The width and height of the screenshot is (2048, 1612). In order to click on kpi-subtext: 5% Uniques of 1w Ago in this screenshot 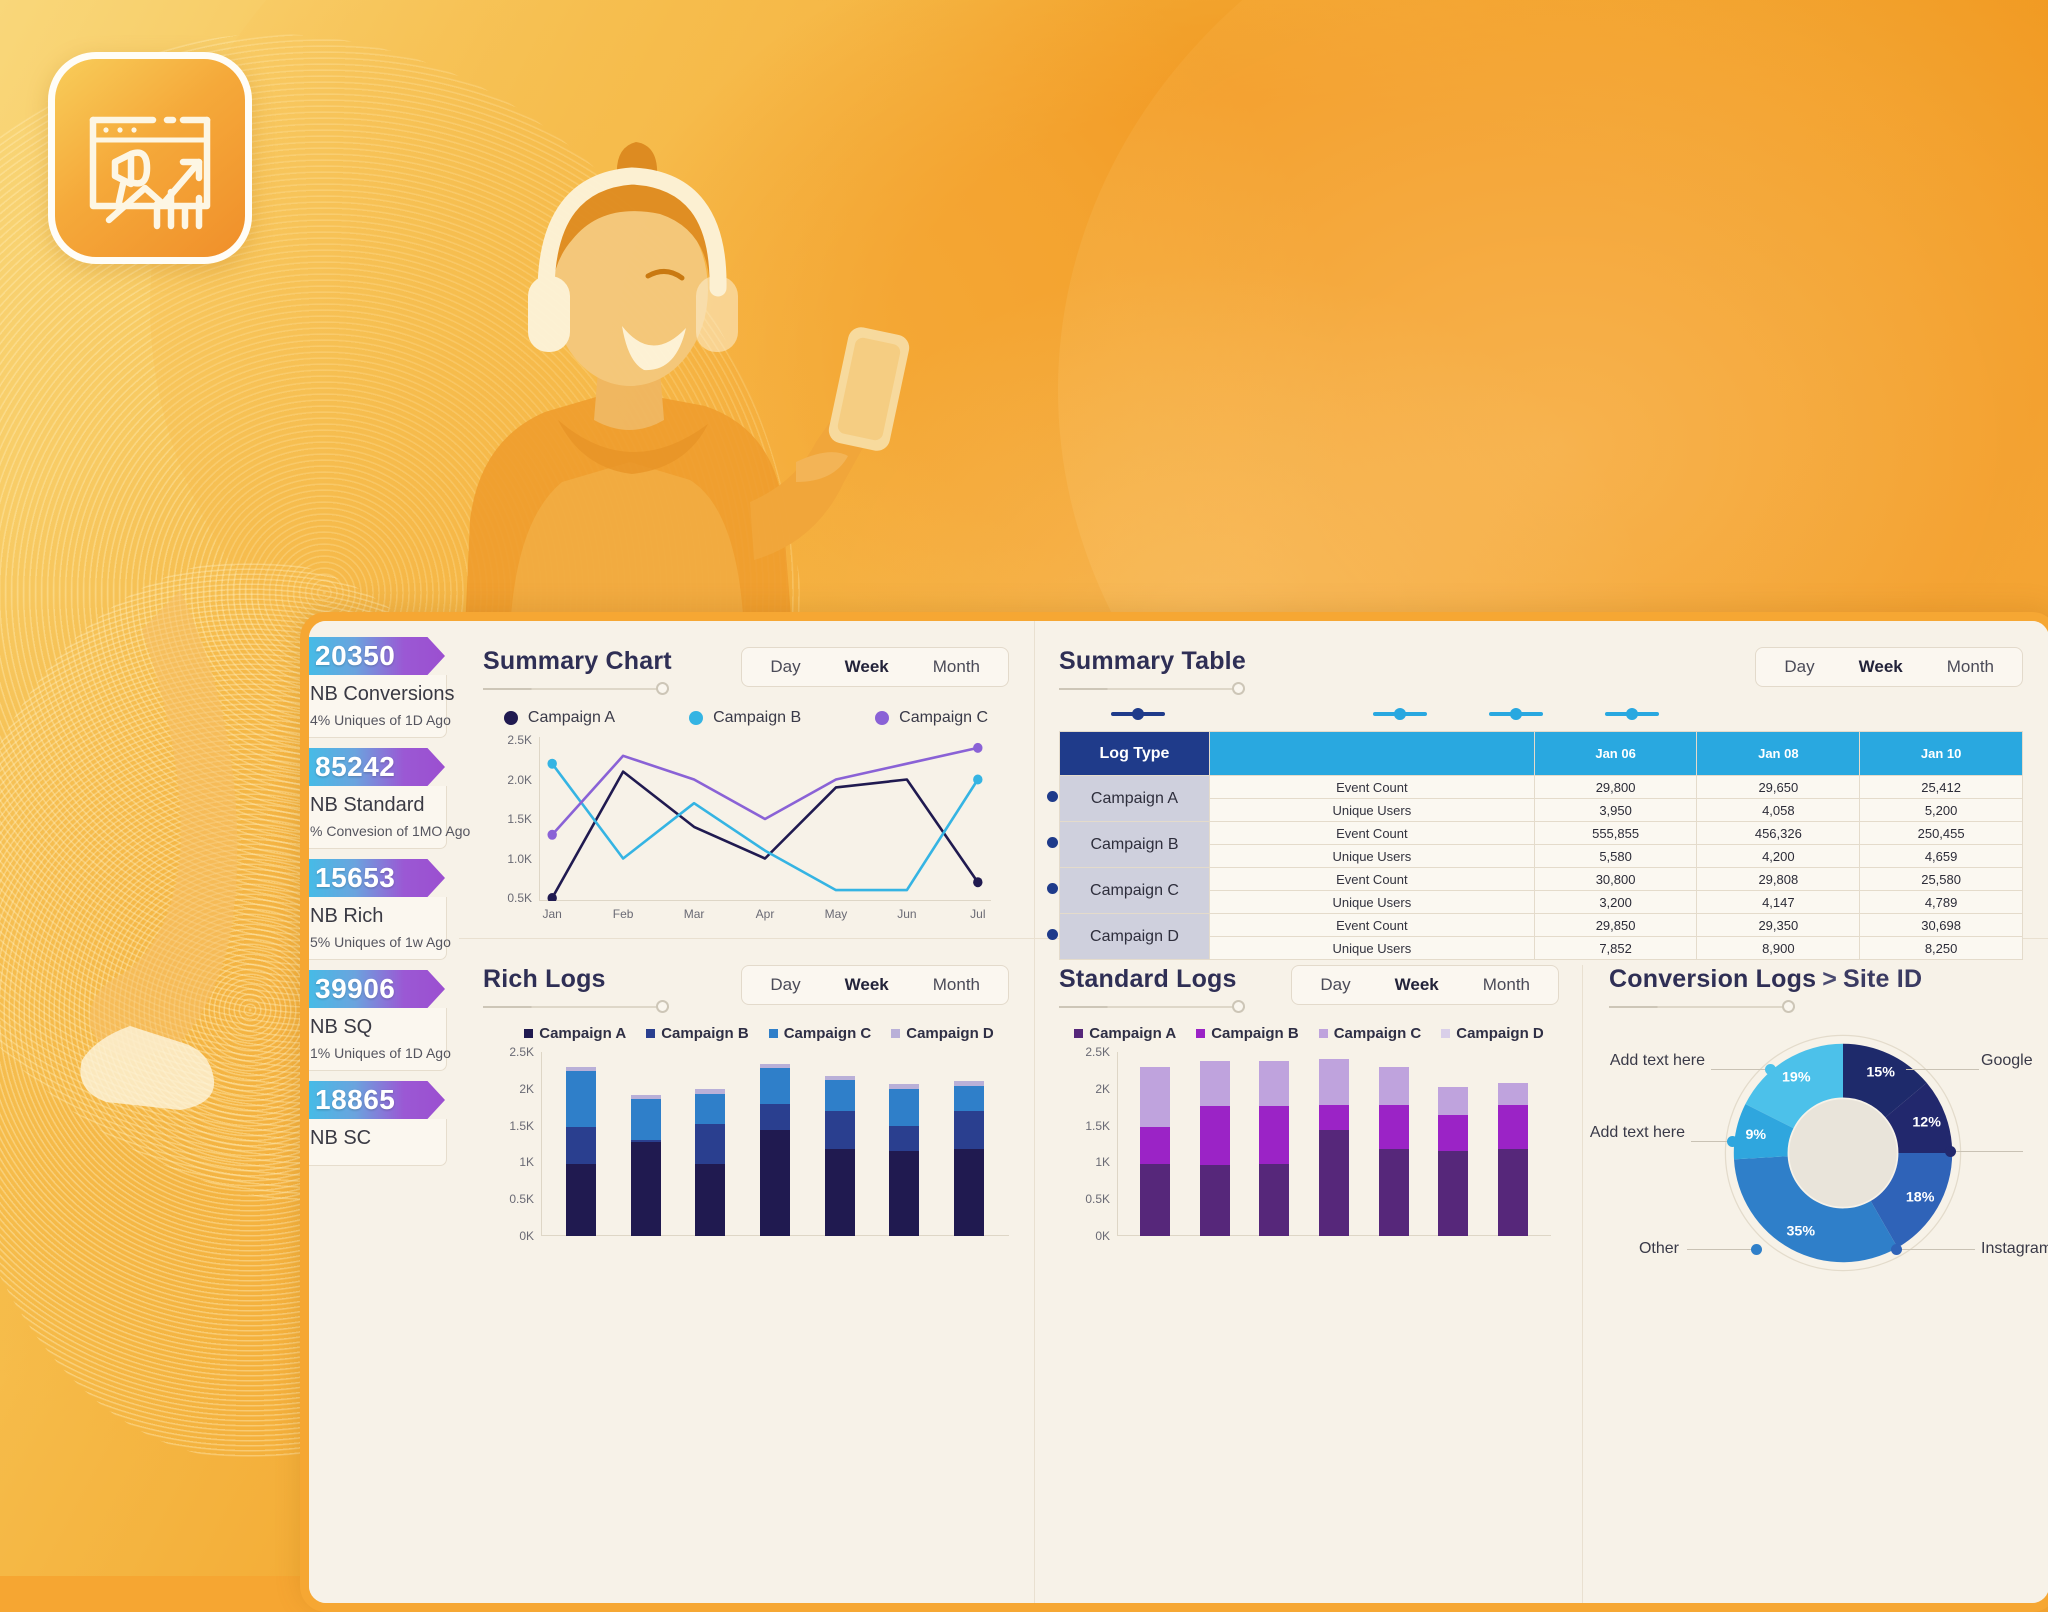, I will do `click(380, 942)`.